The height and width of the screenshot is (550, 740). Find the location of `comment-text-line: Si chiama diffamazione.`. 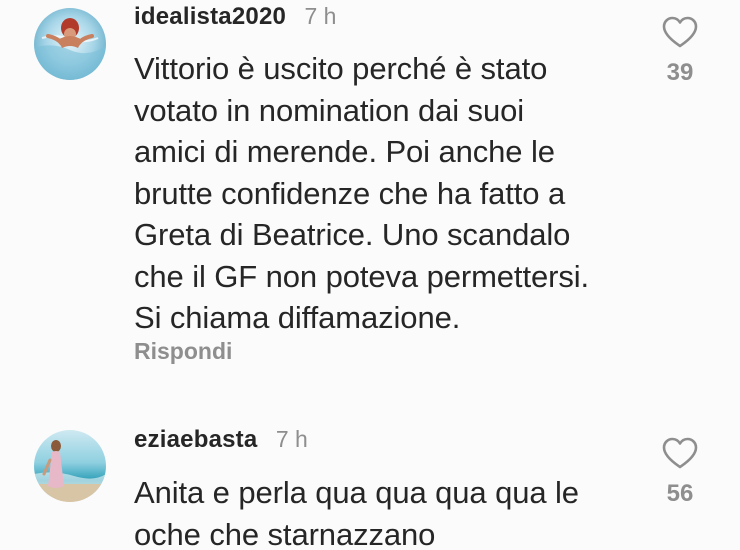

comment-text-line: Si chiama diffamazione. is located at coordinates (297, 317).